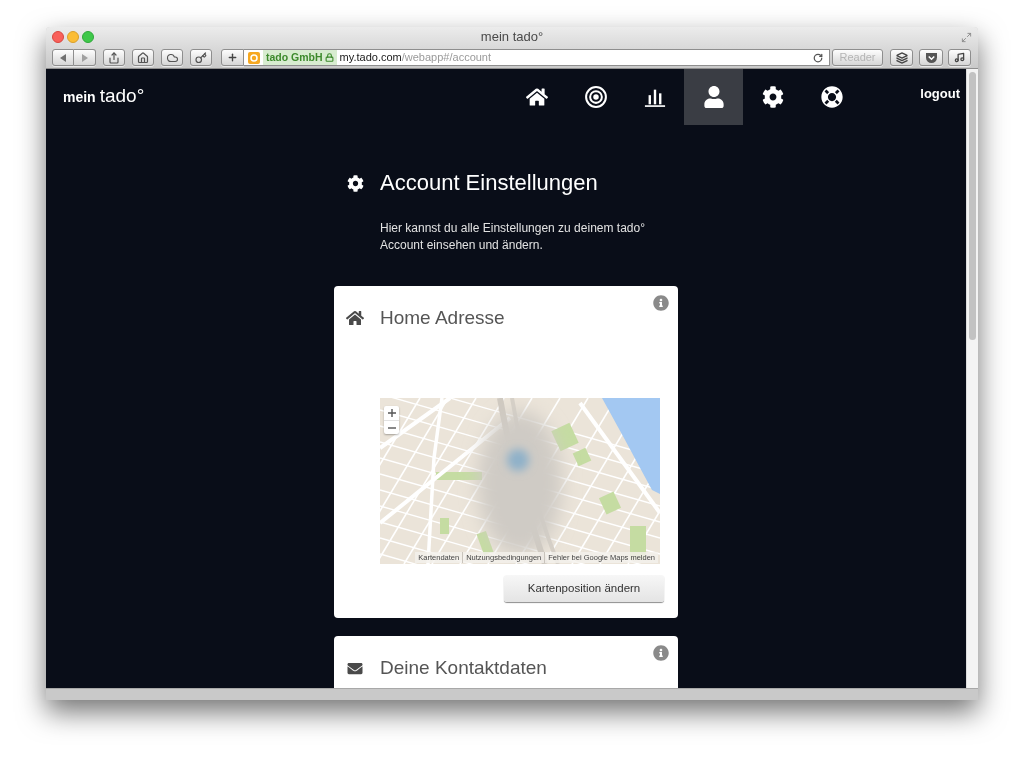  I want to click on layers-icon, so click(901, 57).